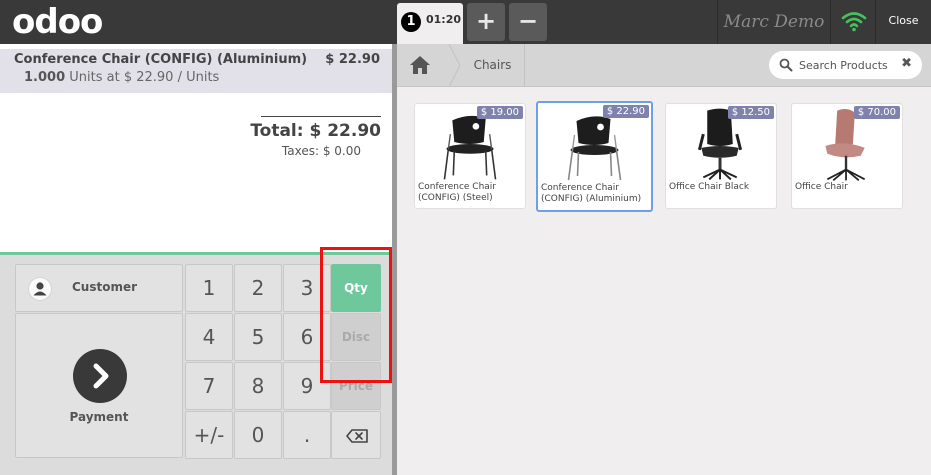  What do you see at coordinates (444, 19) in the screenshot?
I see `order-time: 01:20` at bounding box center [444, 19].